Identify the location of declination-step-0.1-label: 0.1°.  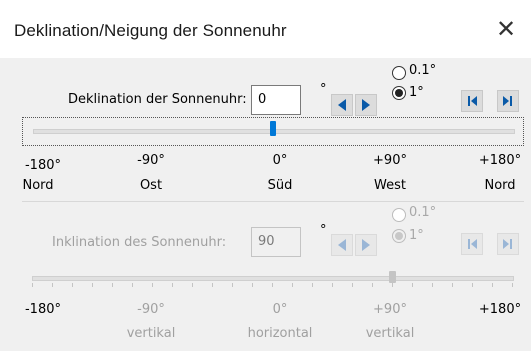
(423, 70).